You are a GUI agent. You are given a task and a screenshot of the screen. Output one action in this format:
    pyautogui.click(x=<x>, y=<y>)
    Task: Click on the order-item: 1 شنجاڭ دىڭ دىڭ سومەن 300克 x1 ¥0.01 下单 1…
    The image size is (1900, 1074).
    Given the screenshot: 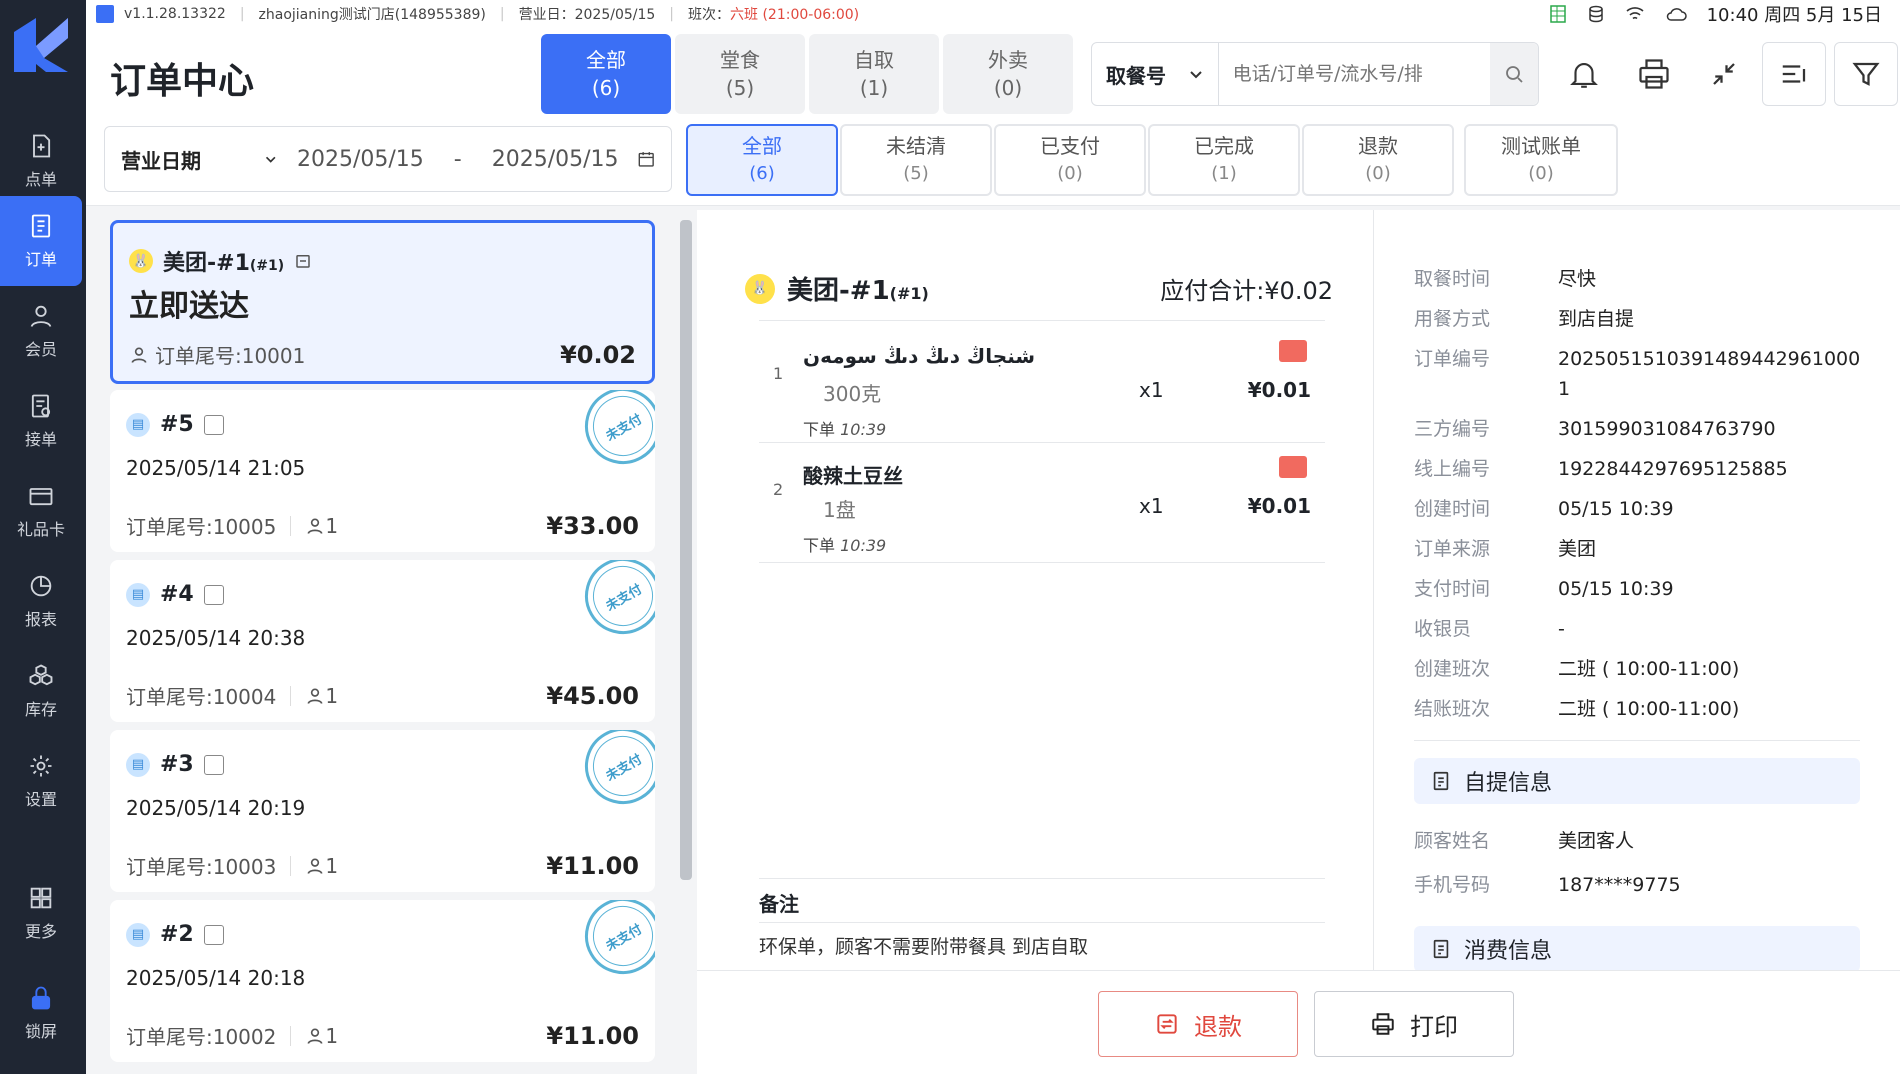 What is the action you would take?
    pyautogui.click(x=1042, y=383)
    